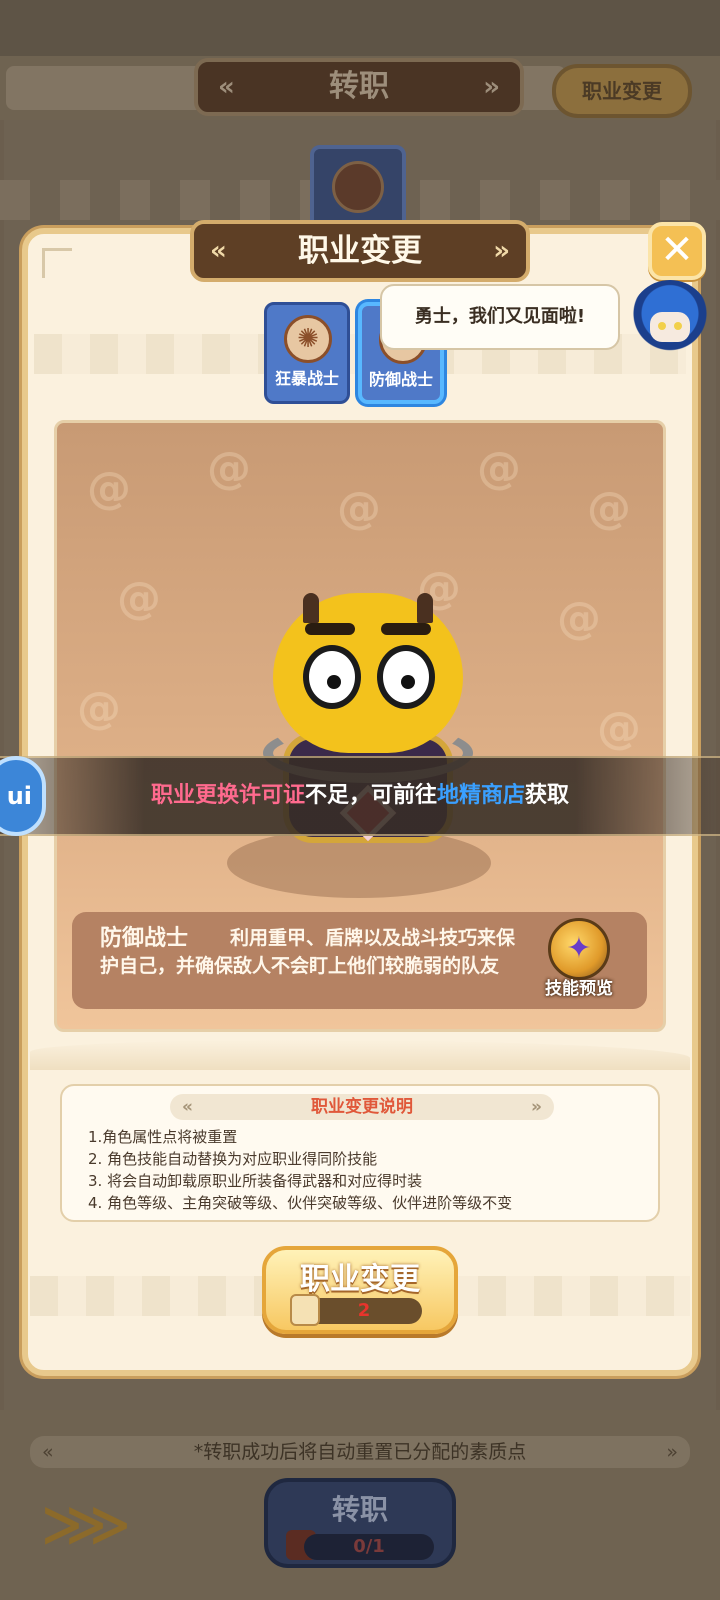 Image resolution: width=720 pixels, height=1600 pixels. I want to click on bg-page-title-text: 转职, so click(359, 86).